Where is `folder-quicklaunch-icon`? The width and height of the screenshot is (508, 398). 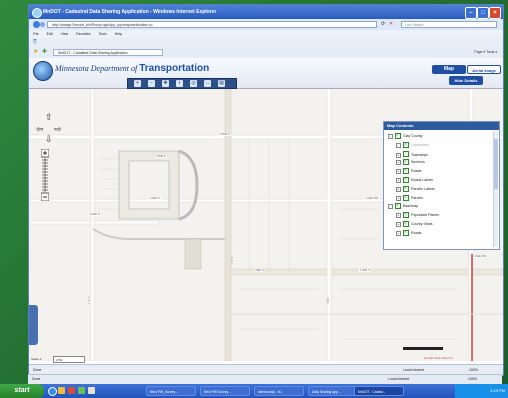 folder-quicklaunch-icon is located at coordinates (61, 390).